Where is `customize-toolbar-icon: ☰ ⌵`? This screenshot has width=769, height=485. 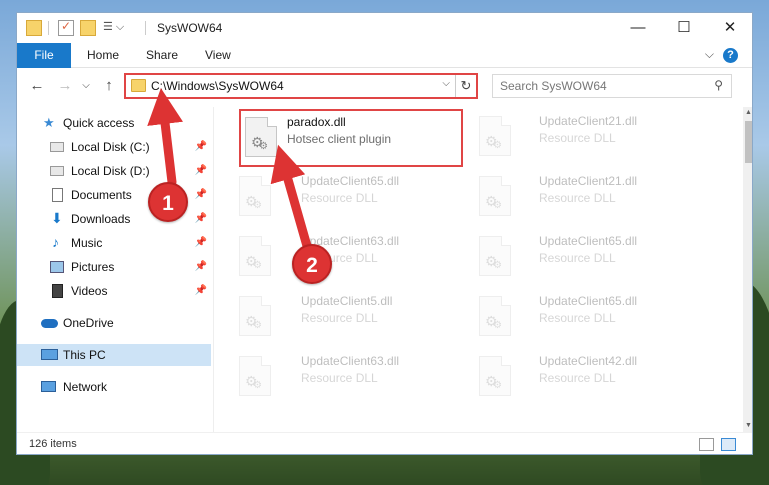
customize-toolbar-icon: ☰ ⌵ is located at coordinates (117, 28).